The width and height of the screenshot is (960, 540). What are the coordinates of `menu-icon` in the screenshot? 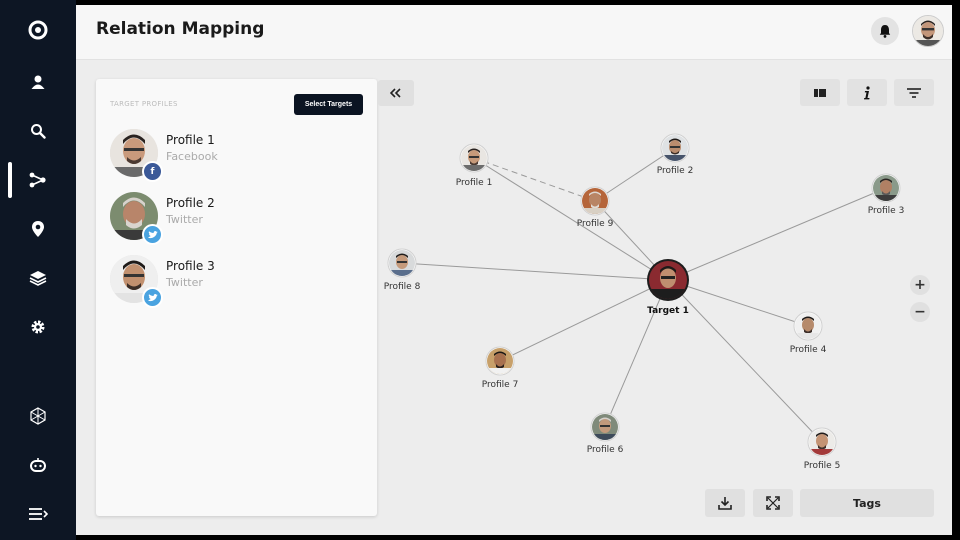 It's located at (38, 514).